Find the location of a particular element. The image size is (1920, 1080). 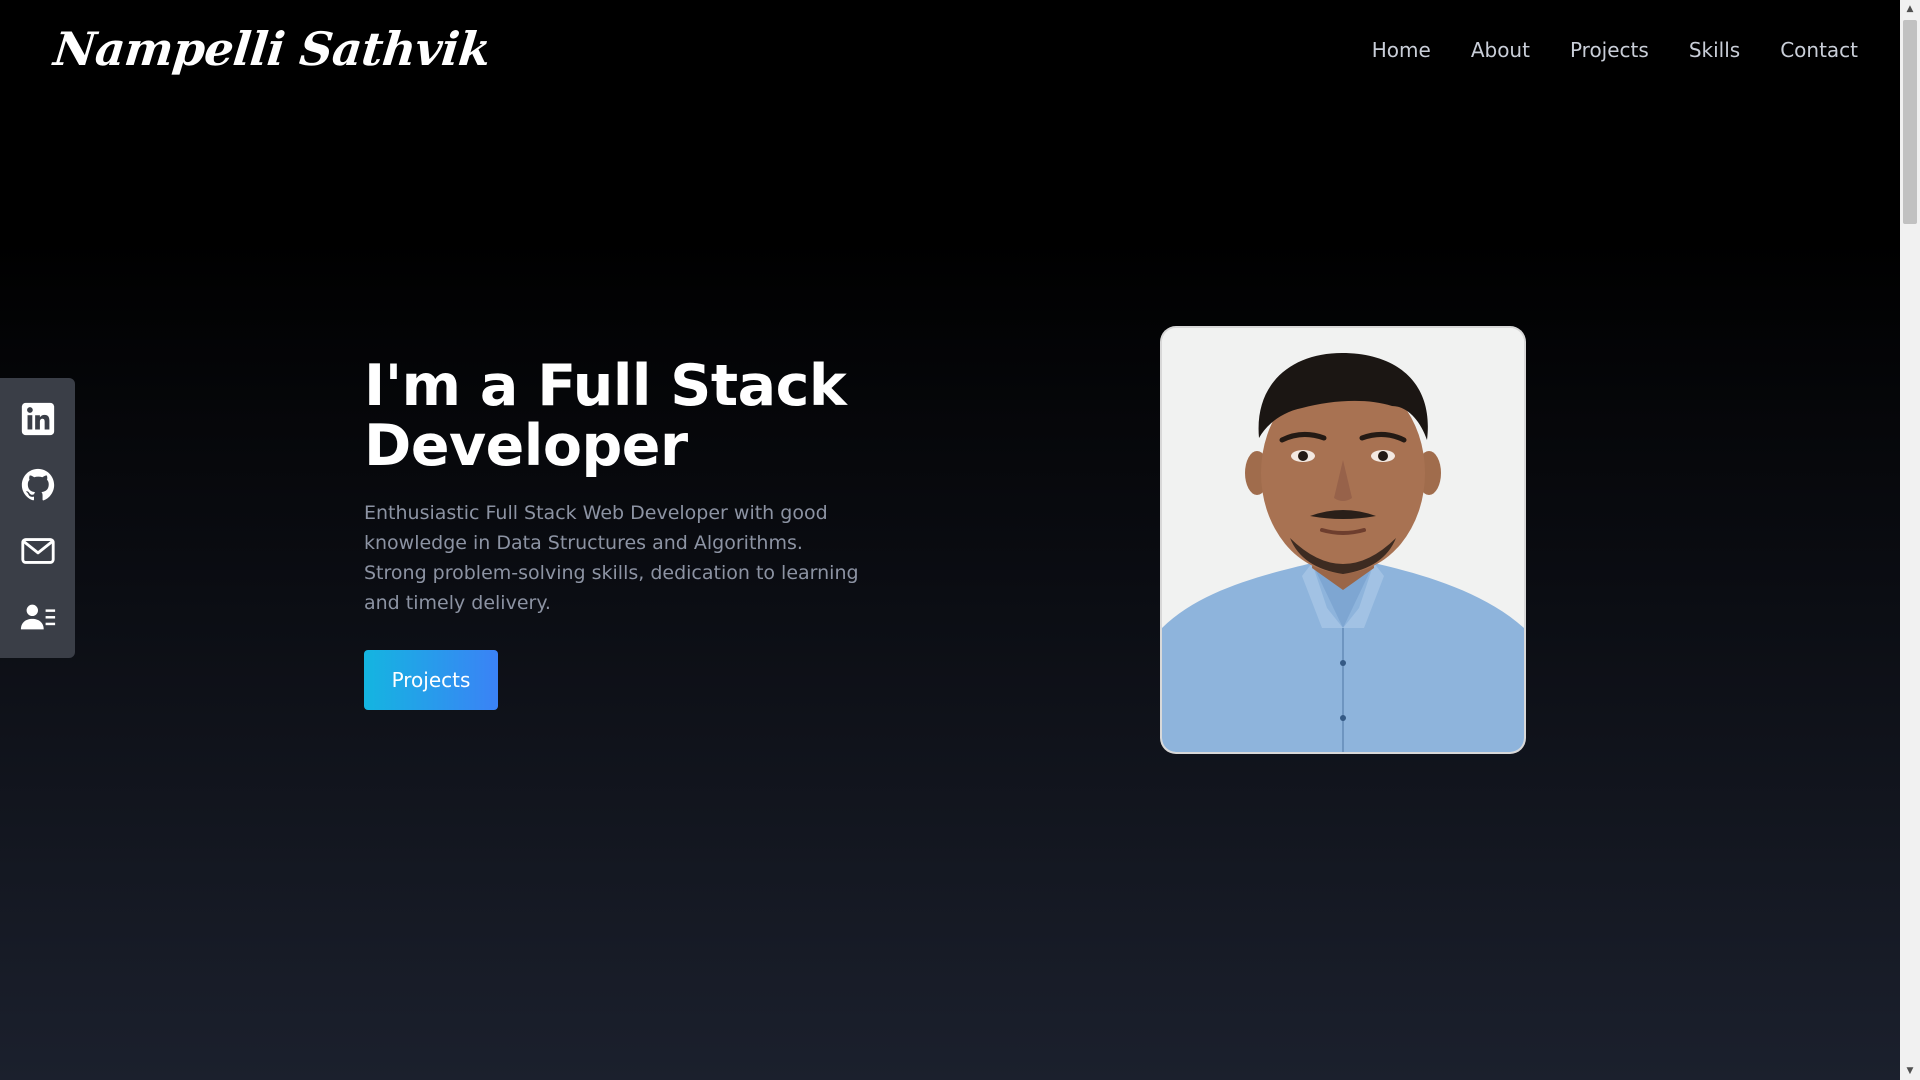

nav-skills: Skills is located at coordinates (1714, 50).